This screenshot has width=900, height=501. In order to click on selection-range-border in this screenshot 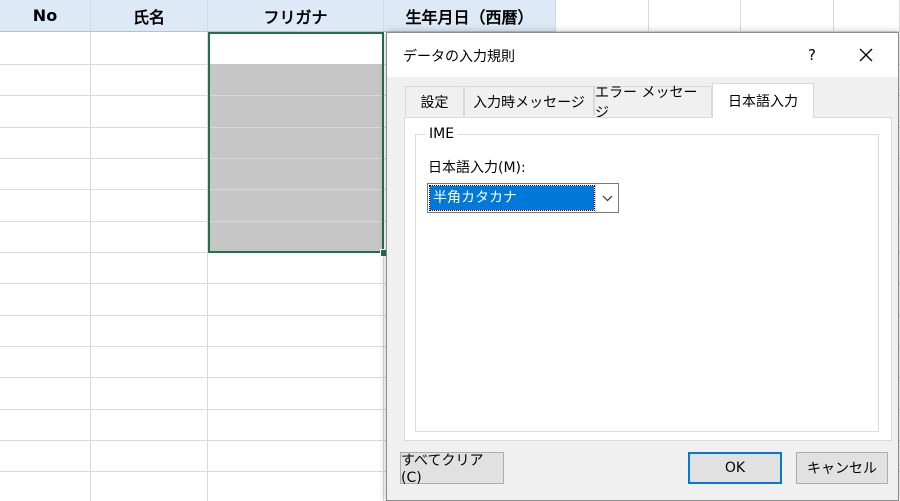, I will do `click(296, 142)`.